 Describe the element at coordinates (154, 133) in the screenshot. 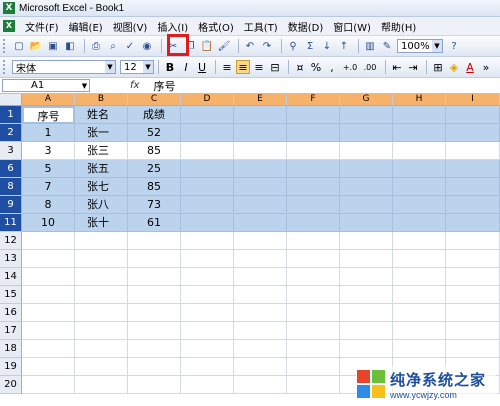

I see `grid-cell: 52` at that location.